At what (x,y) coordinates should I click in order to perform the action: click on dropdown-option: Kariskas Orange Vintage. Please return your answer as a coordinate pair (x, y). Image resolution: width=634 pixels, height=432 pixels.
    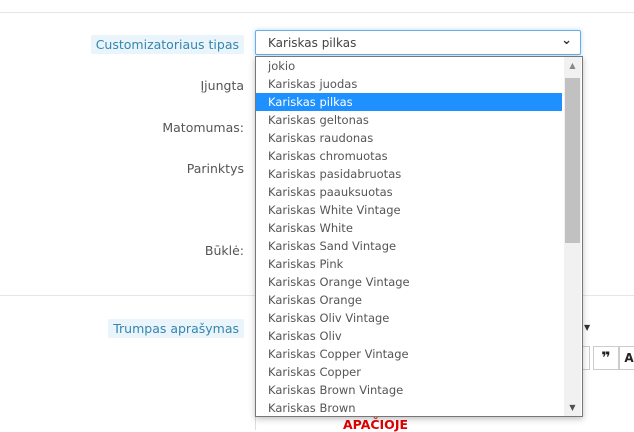
    Looking at the image, I should click on (409, 282).